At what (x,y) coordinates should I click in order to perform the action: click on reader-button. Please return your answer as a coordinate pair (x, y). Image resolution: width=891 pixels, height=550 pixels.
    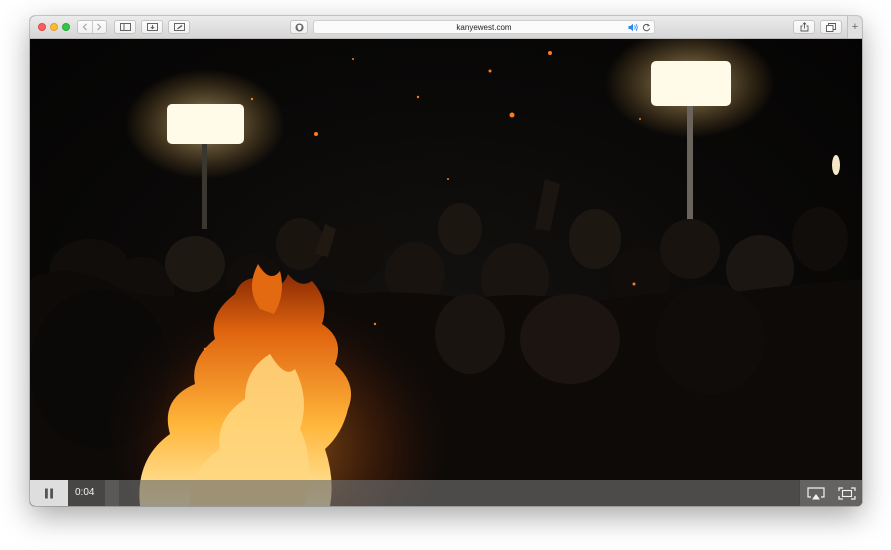
    Looking at the image, I should click on (179, 27).